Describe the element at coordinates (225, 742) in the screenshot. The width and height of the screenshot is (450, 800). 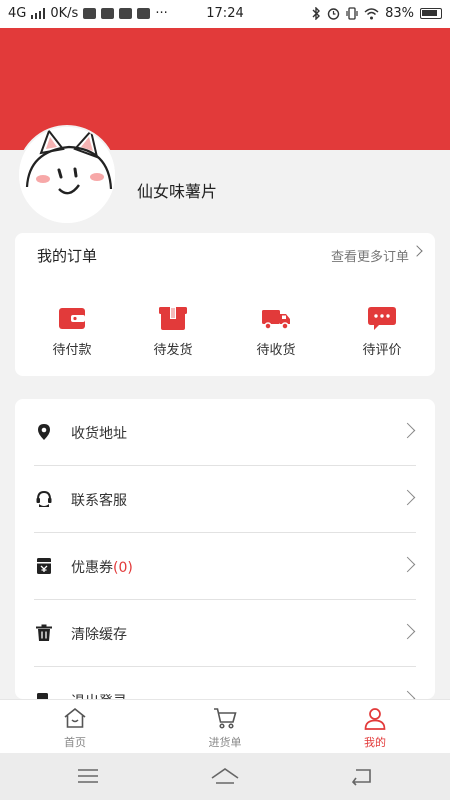
I see `tab-purchase-order-label: 进货单` at that location.